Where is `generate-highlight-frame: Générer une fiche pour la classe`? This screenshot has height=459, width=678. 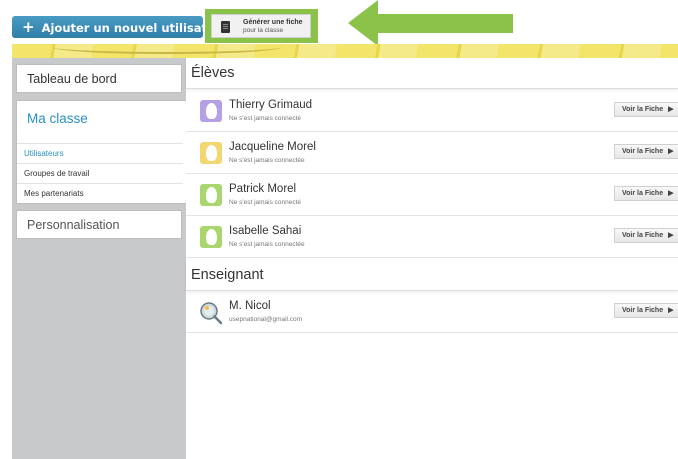
generate-highlight-frame: Générer une fiche pour la classe is located at coordinates (261, 26).